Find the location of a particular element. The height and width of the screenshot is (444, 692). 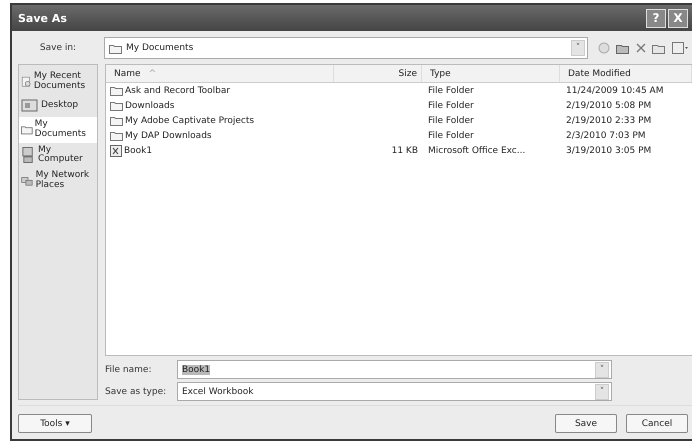

file-name-cell: My DAP Downloads is located at coordinates (220, 135).